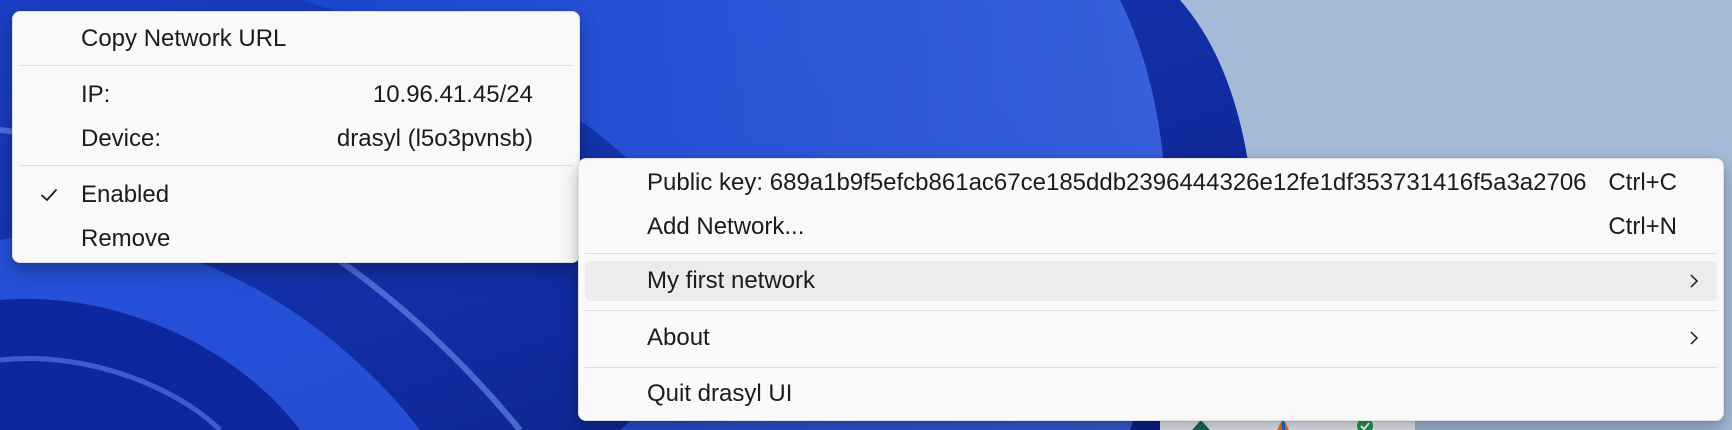  I want to click on network-item-my-first-network: My first network, so click(1151, 281).